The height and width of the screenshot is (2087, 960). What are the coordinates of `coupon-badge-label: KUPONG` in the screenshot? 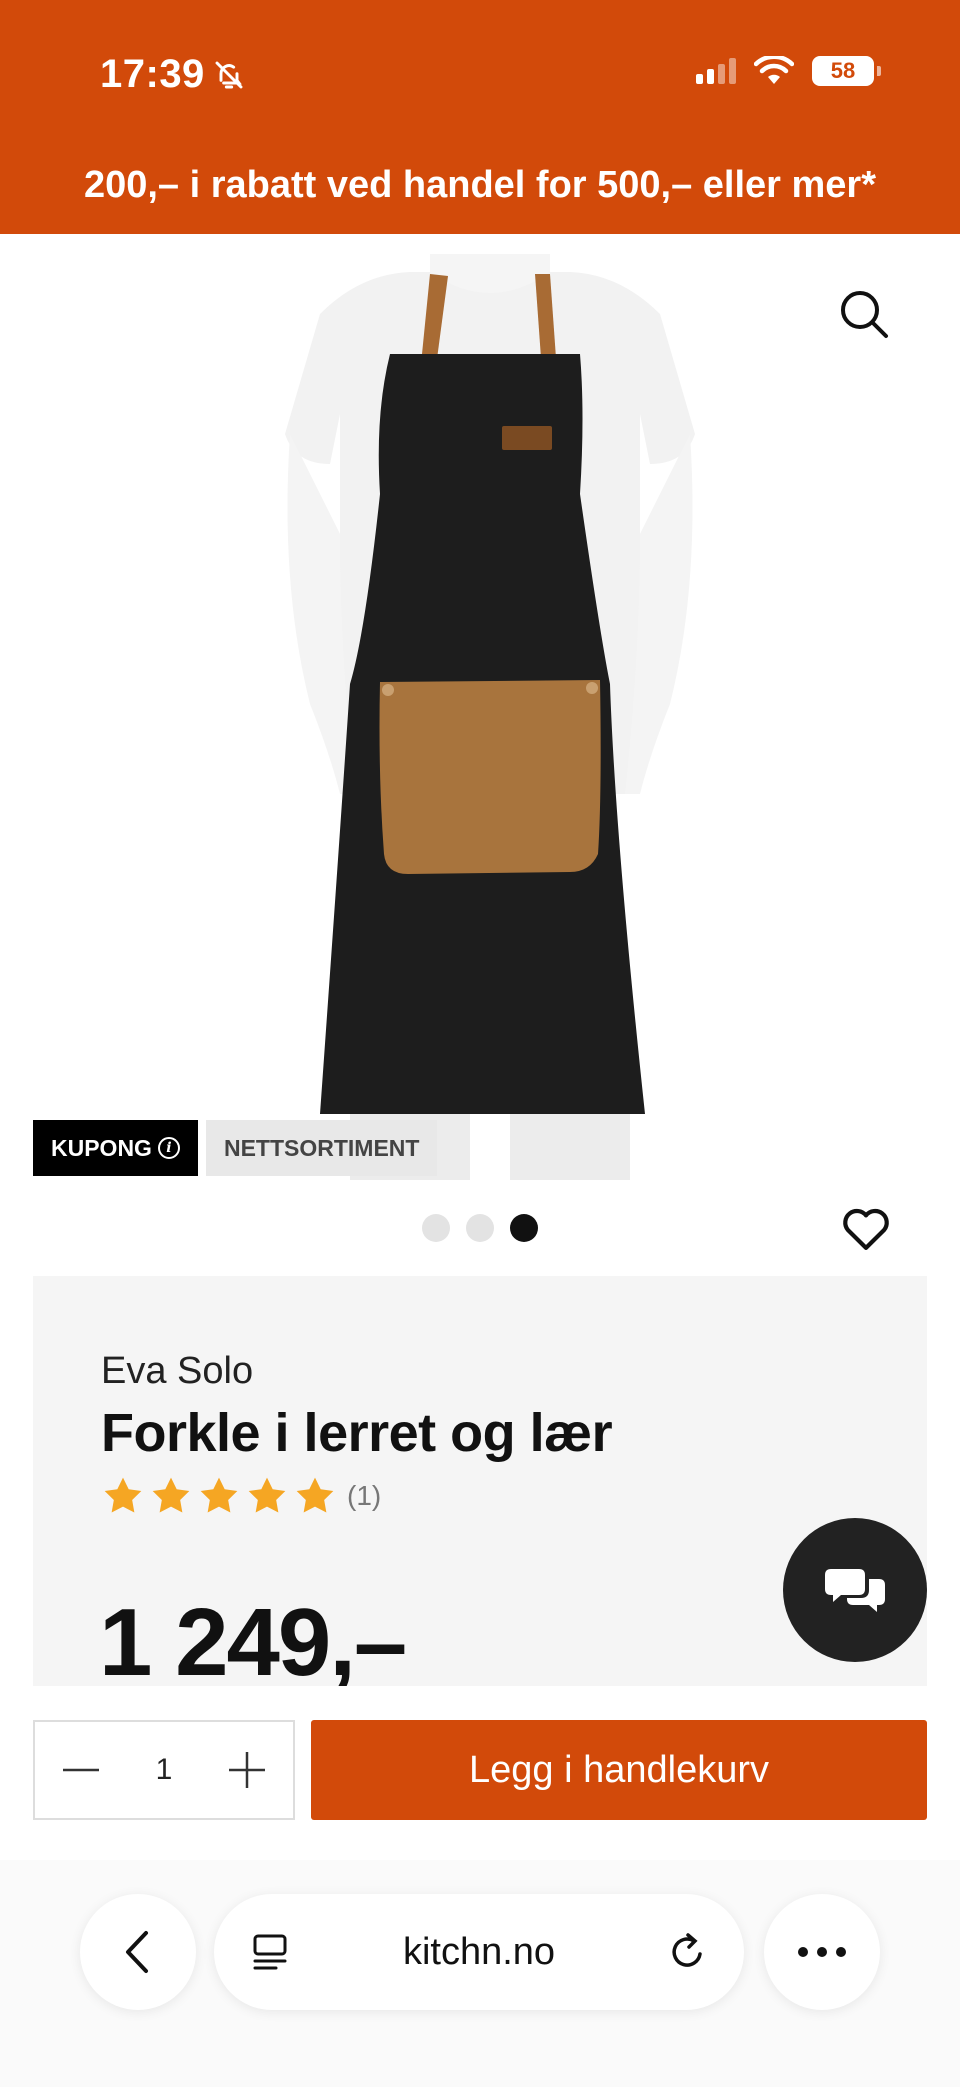 It's located at (101, 1147).